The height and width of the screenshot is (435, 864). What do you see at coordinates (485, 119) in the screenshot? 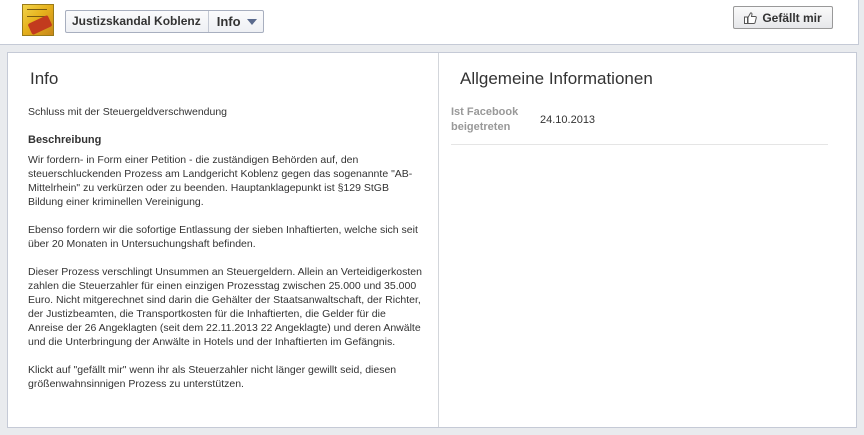
I see `joined-label: Ist Facebook beigetreten` at bounding box center [485, 119].